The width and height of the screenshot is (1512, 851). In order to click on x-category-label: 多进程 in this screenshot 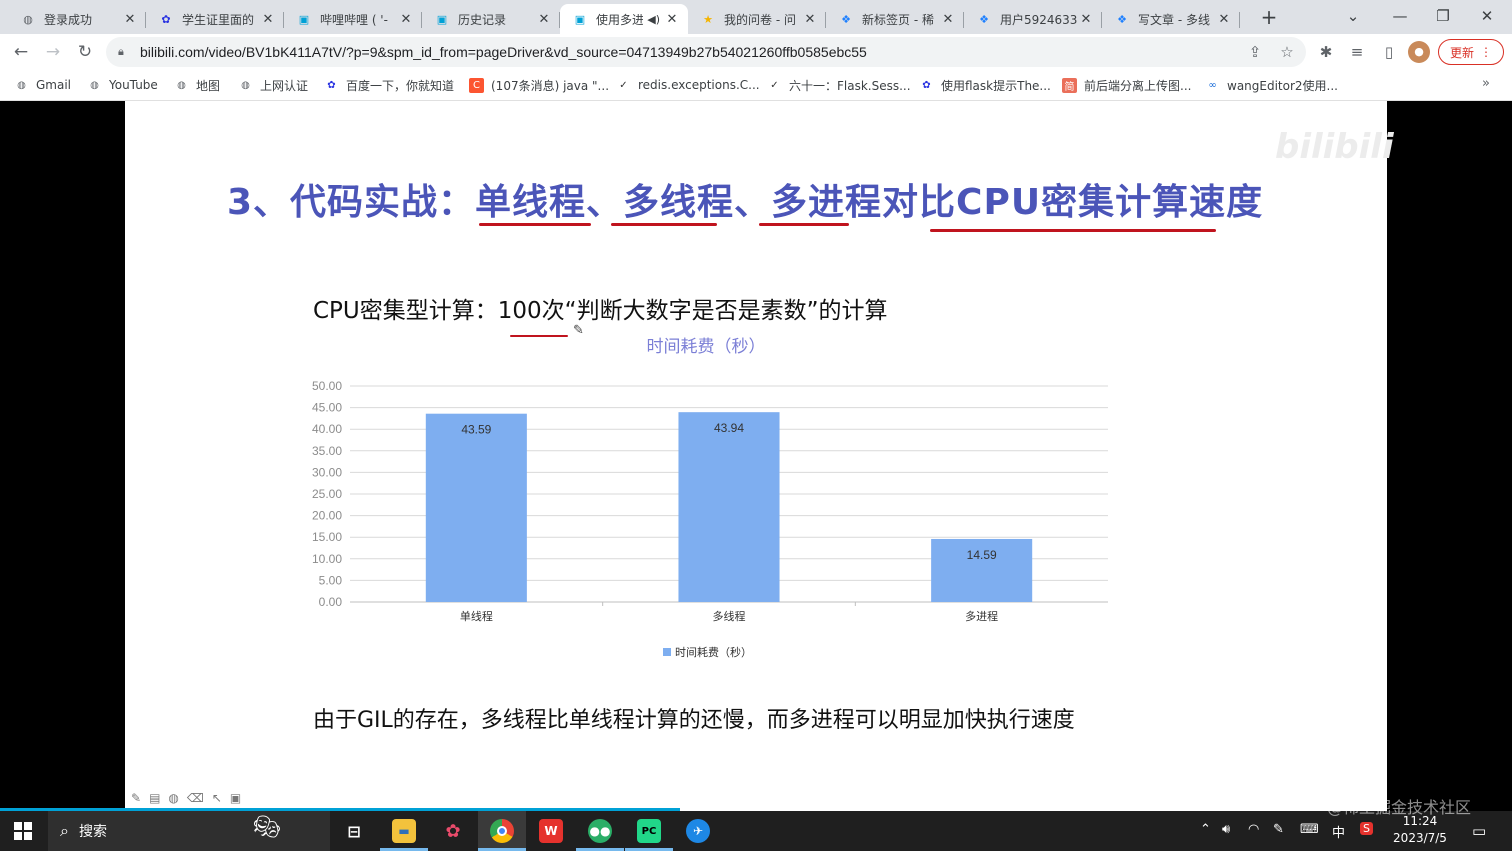, I will do `click(981, 616)`.